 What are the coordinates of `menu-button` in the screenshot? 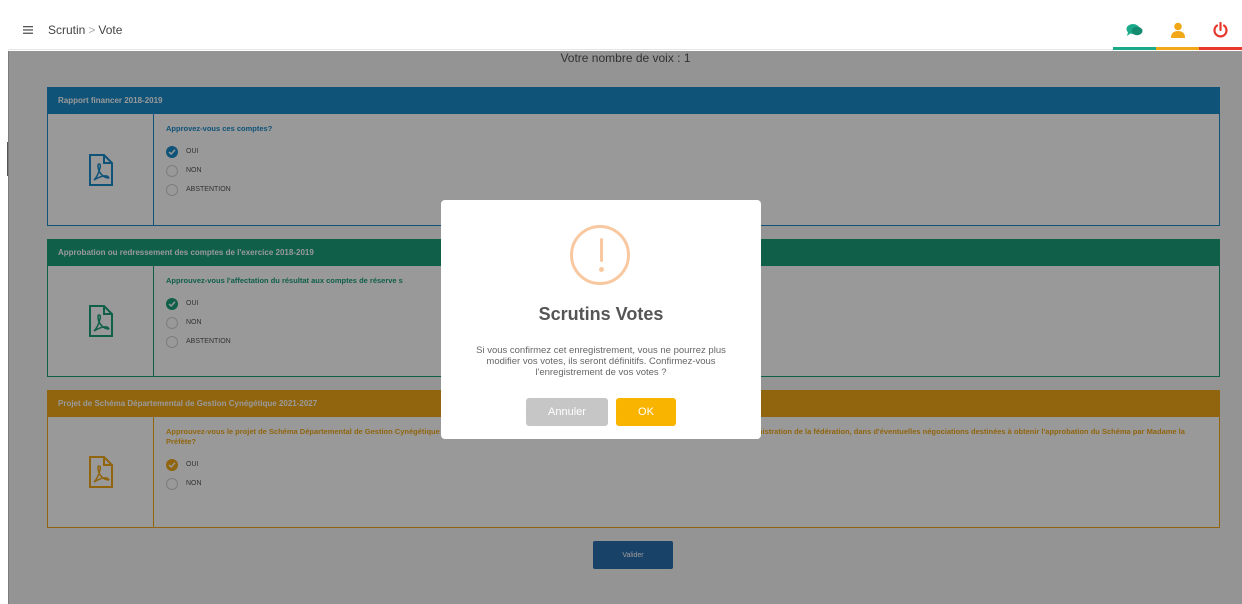 It's located at (28, 29).